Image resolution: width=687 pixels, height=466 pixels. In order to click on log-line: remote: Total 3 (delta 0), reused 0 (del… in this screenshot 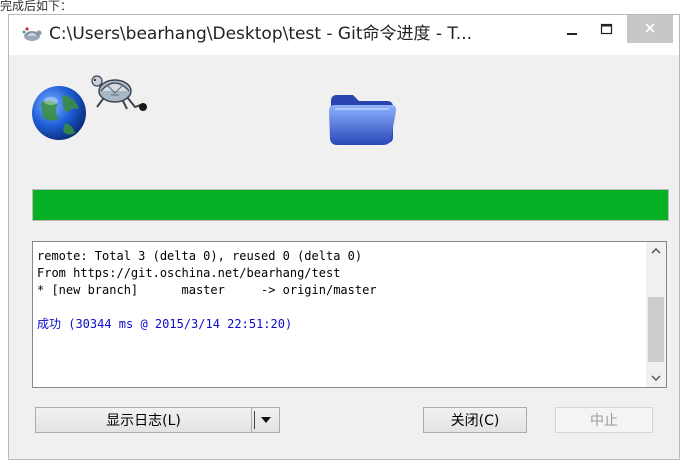, I will do `click(200, 256)`.